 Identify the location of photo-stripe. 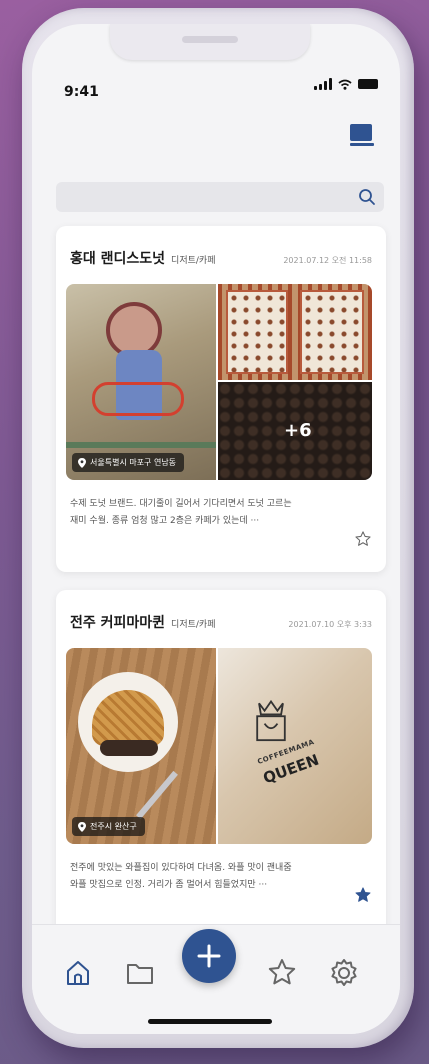
(141, 445).